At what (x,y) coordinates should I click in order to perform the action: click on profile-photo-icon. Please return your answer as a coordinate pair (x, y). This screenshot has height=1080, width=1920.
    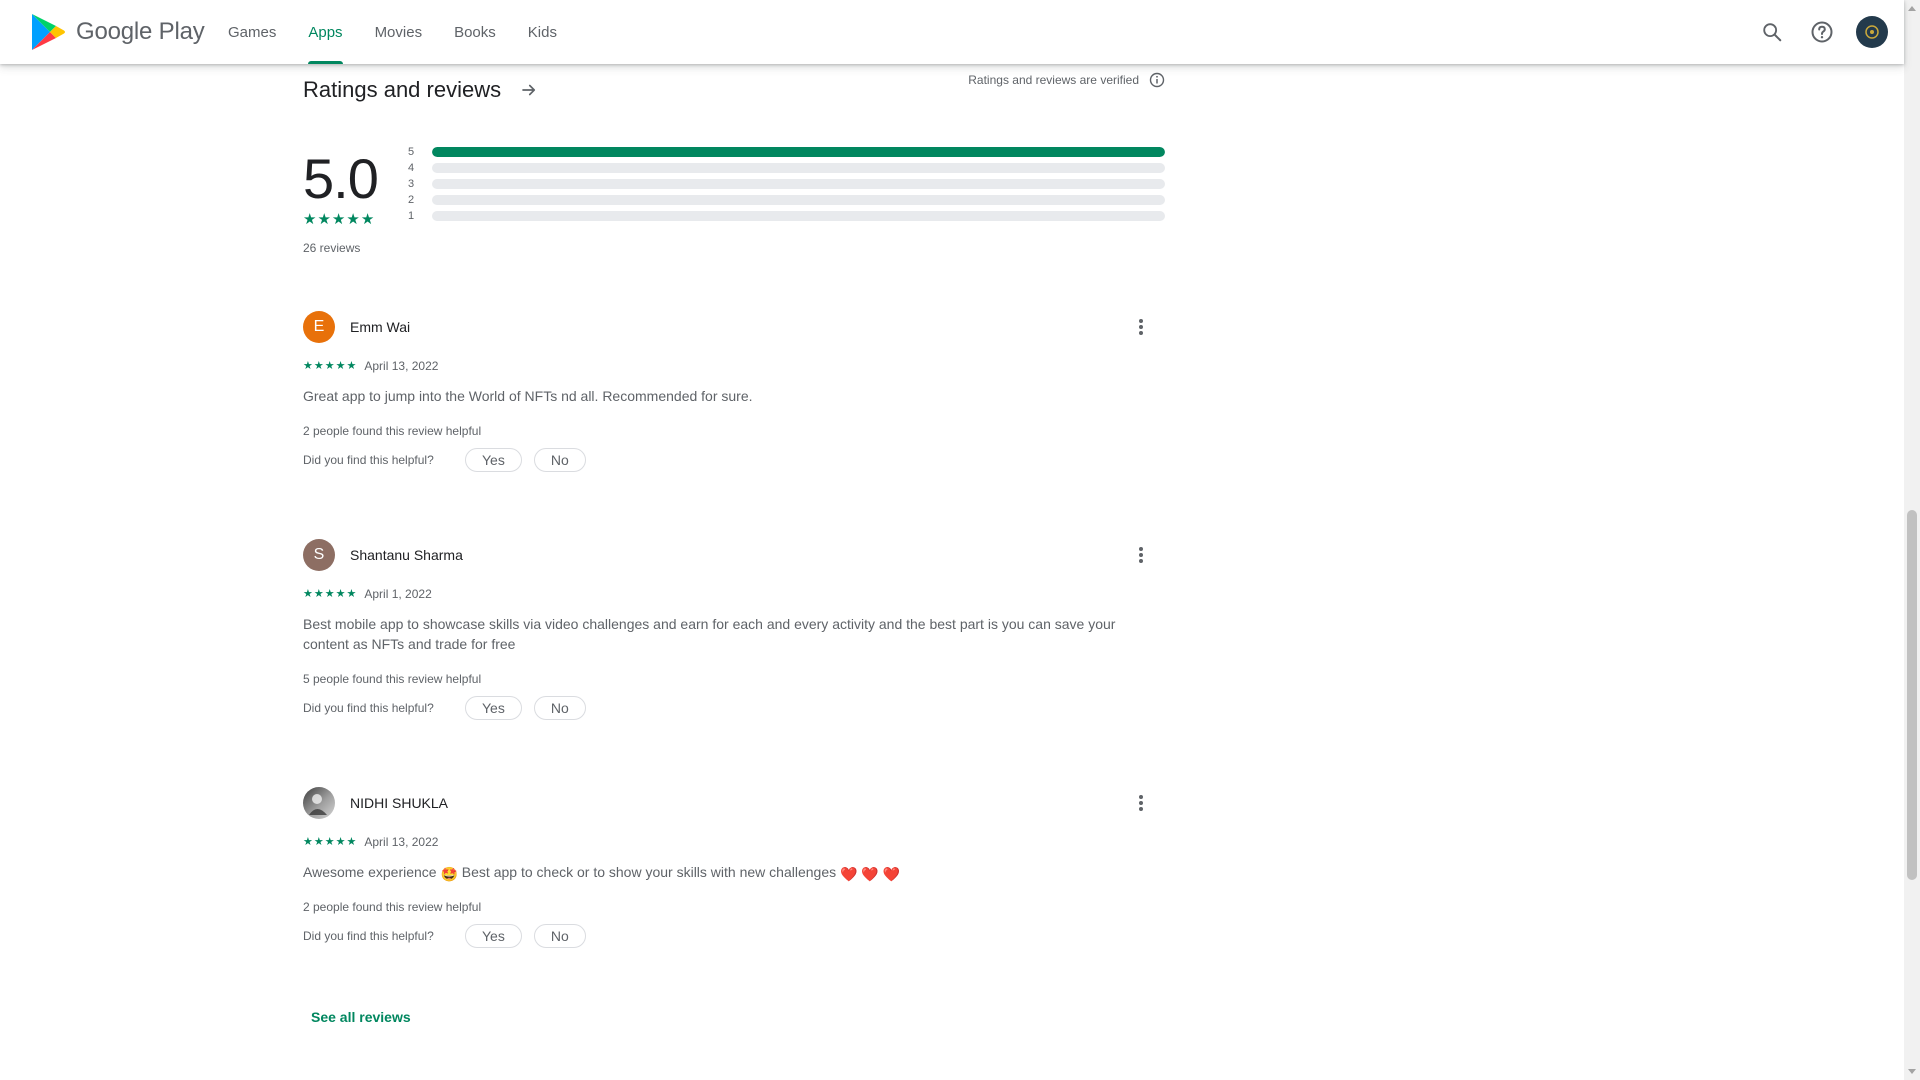
    Looking at the image, I should click on (318, 804).